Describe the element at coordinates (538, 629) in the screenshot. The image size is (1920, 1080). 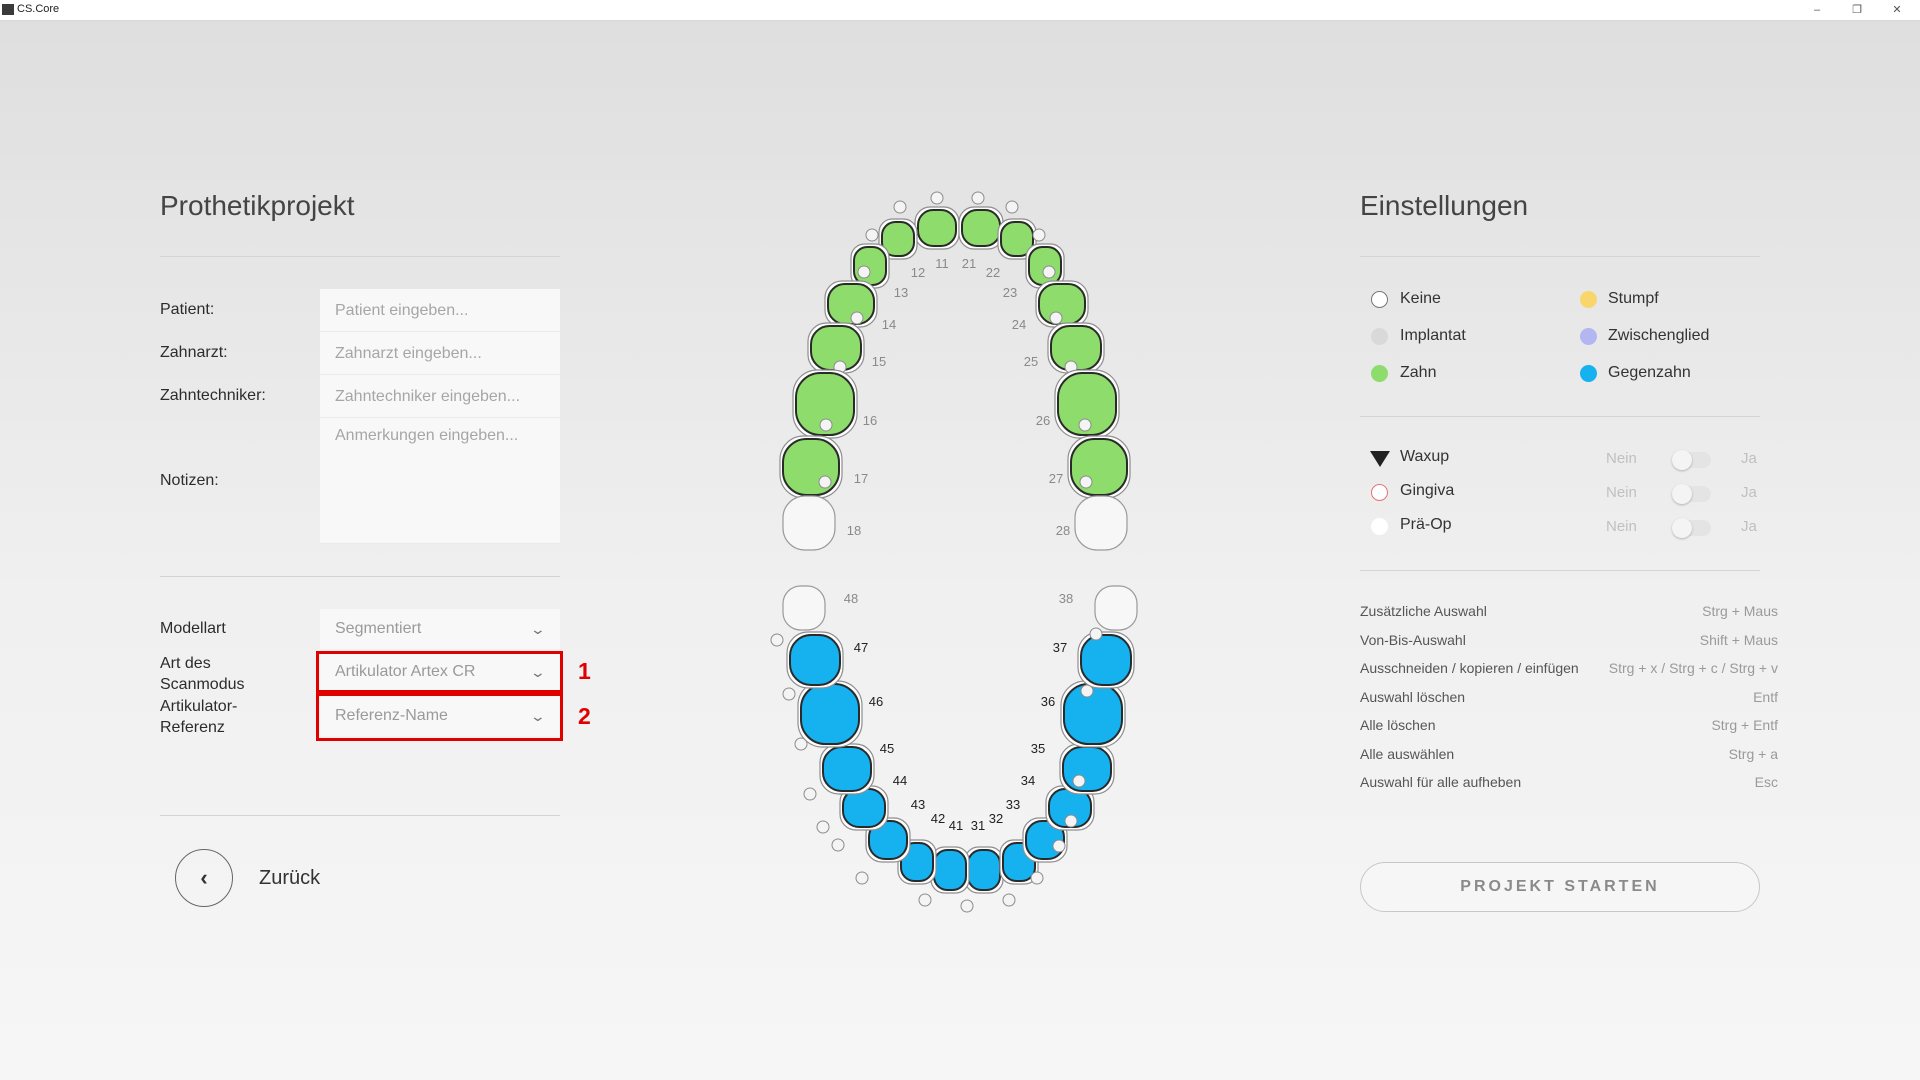
I see `chevron-down-icon: ⌄` at that location.